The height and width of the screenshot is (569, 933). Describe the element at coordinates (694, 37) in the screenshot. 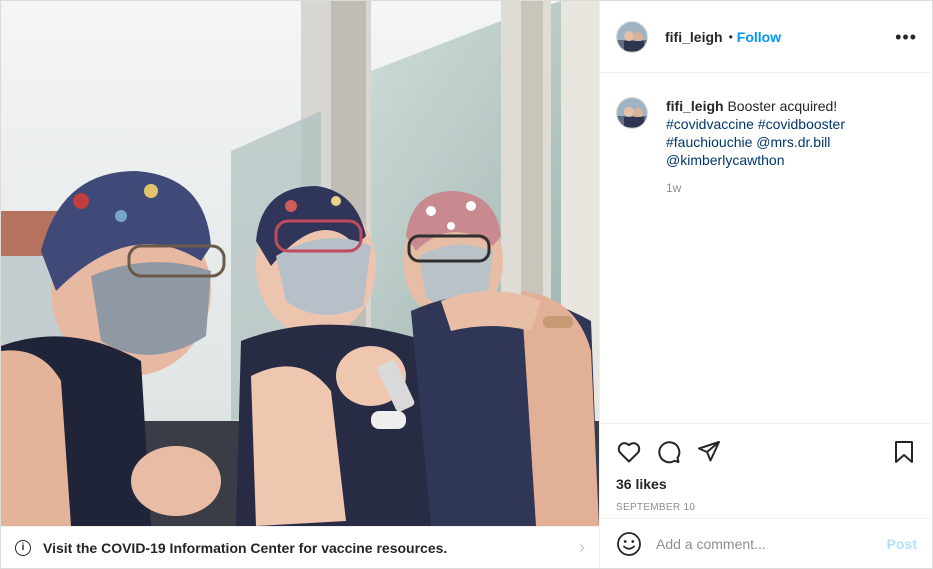

I see `author-username: fifi_leigh` at that location.